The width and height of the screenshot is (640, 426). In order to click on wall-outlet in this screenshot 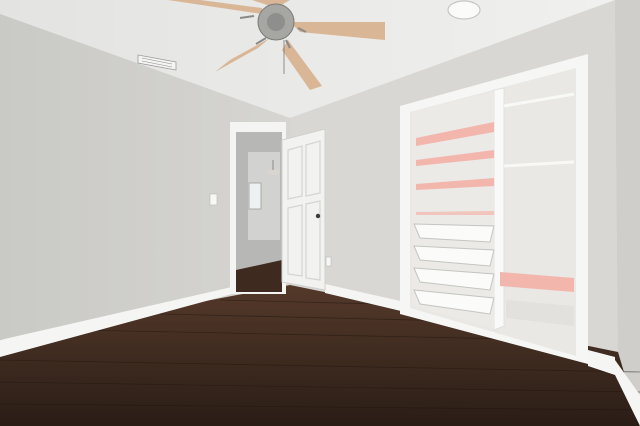, I will do `click(328, 261)`.